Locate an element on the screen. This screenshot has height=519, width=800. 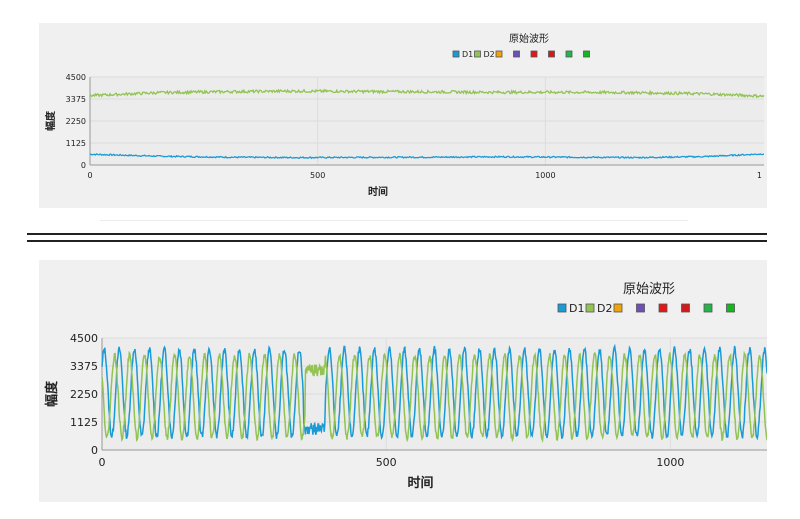
x-tick-label: 1 is located at coordinates (759, 175).